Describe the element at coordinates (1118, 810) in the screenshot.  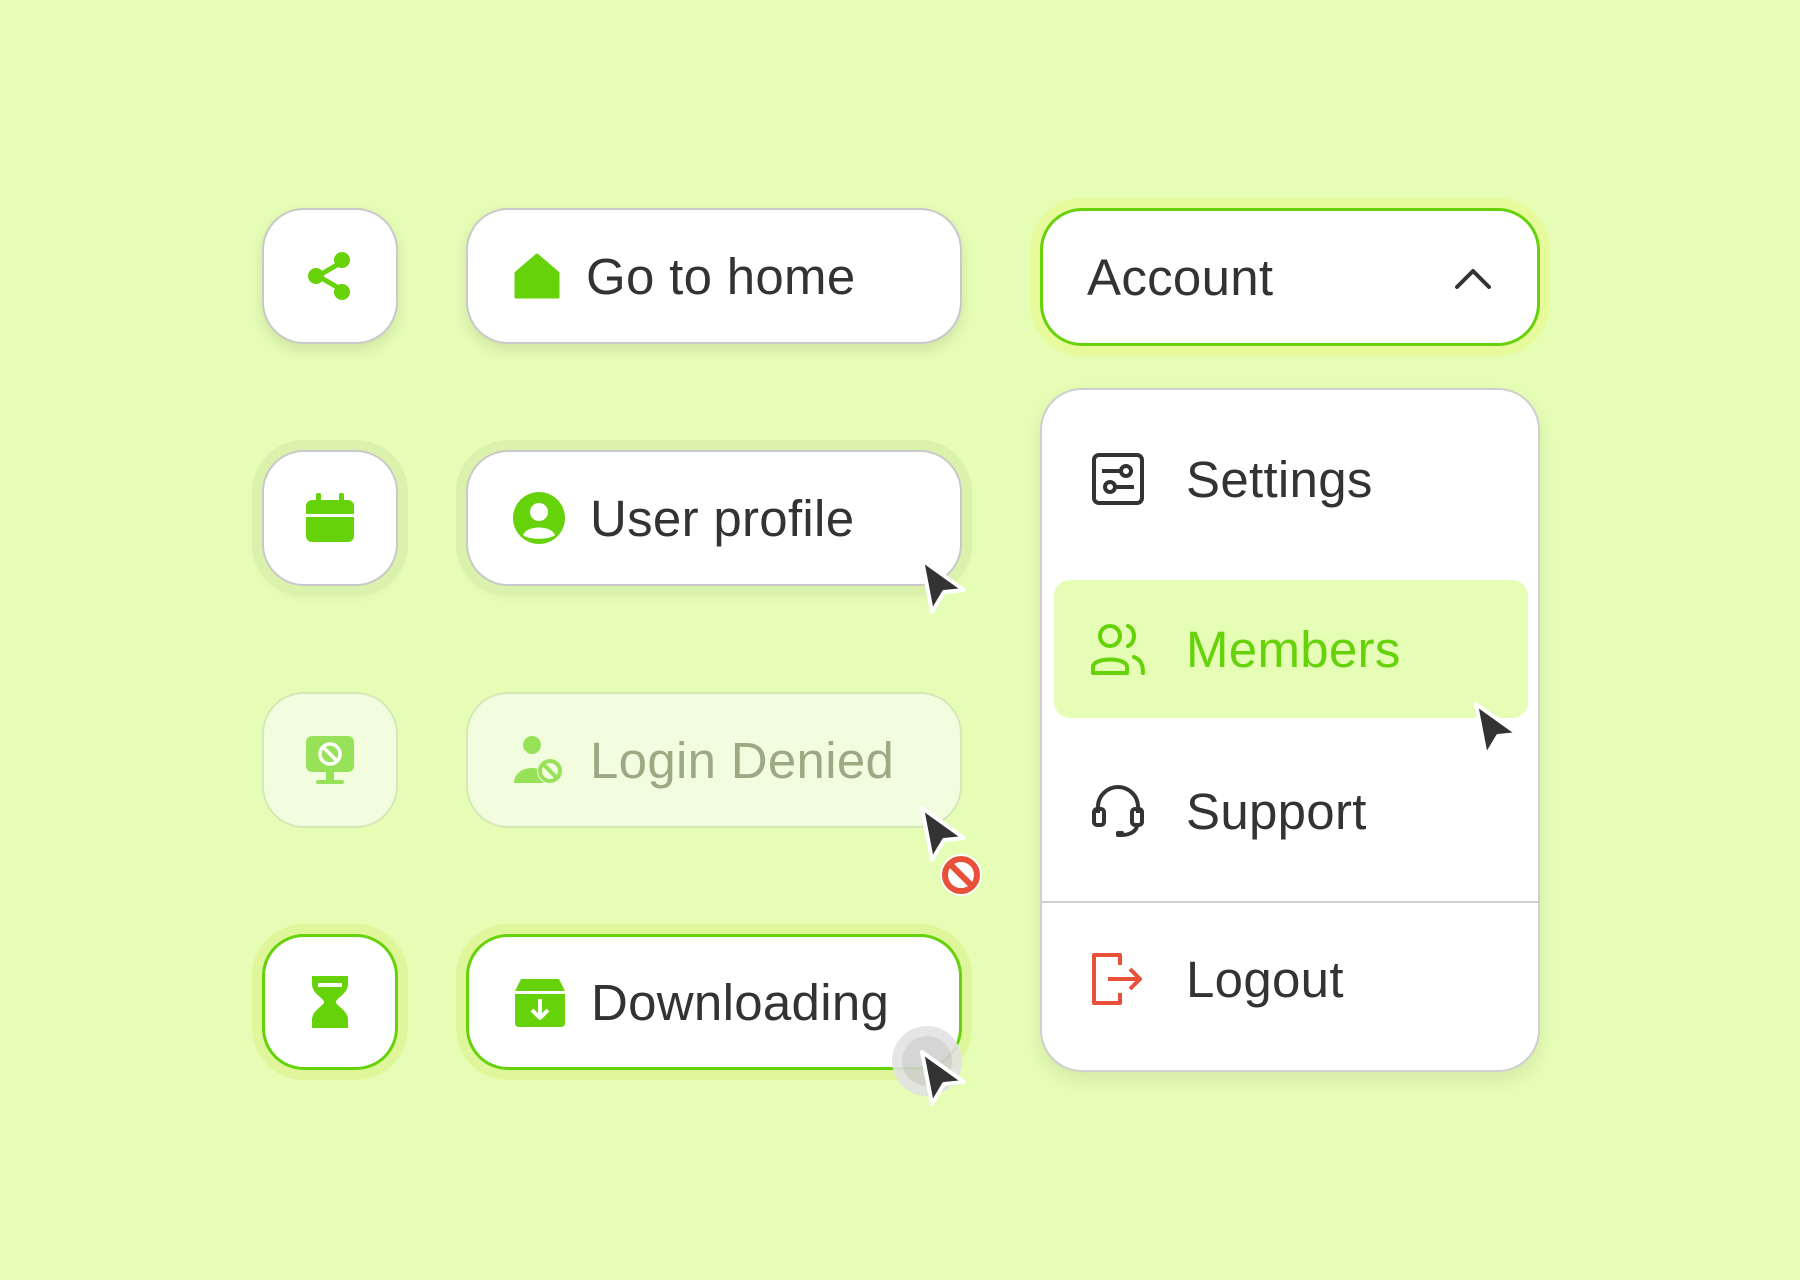
I see `headset-icon` at that location.